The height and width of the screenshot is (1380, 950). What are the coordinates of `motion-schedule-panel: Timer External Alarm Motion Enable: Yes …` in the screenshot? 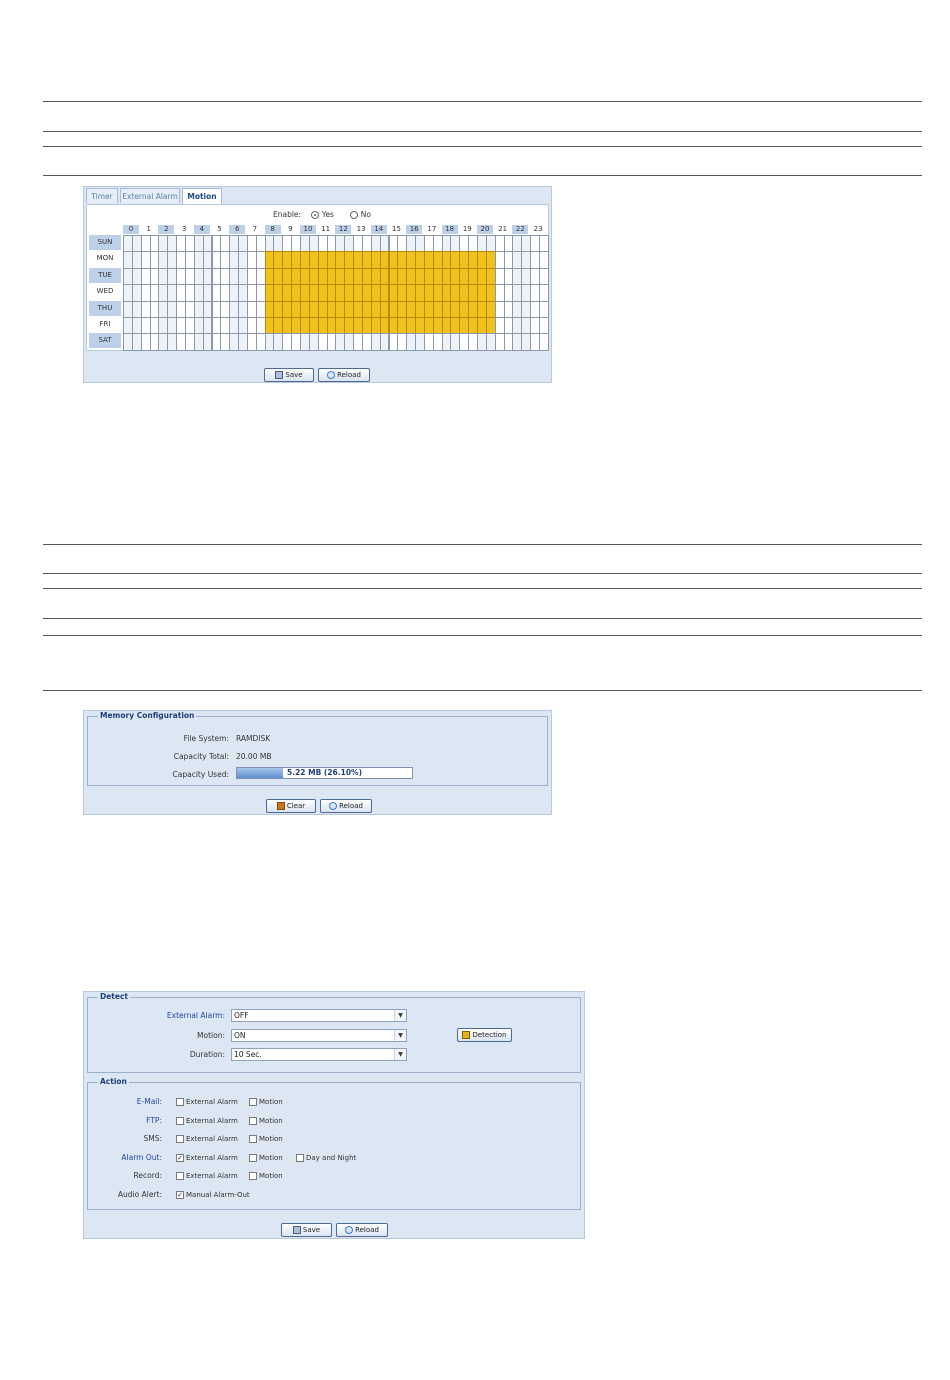 It's located at (317, 284).